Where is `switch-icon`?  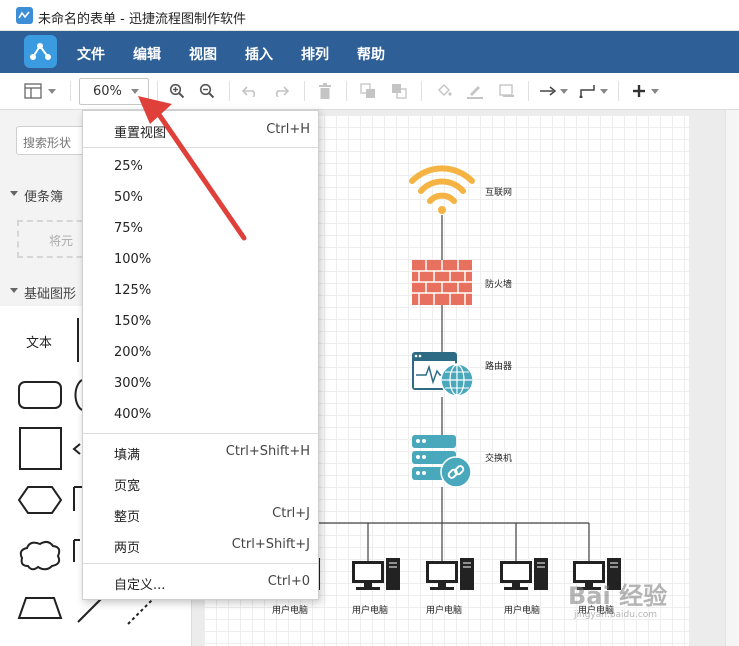
switch-icon is located at coordinates (442, 461).